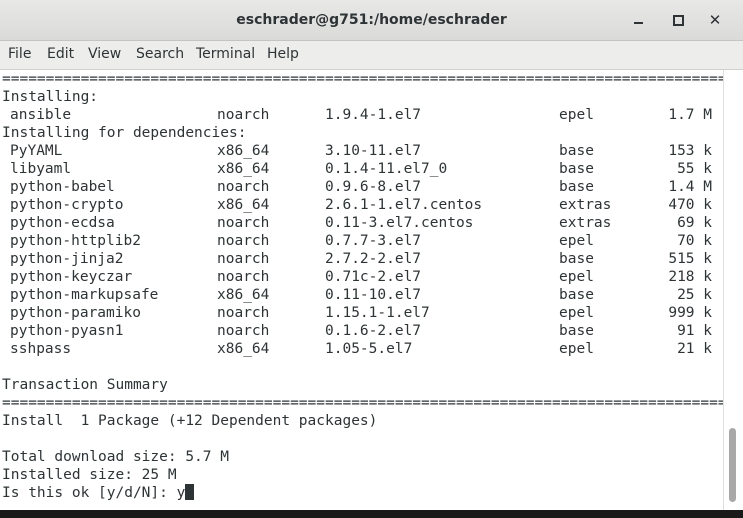 This screenshot has width=743, height=518. Describe the element at coordinates (732, 465) in the screenshot. I see `scrollbar-thumb` at that location.